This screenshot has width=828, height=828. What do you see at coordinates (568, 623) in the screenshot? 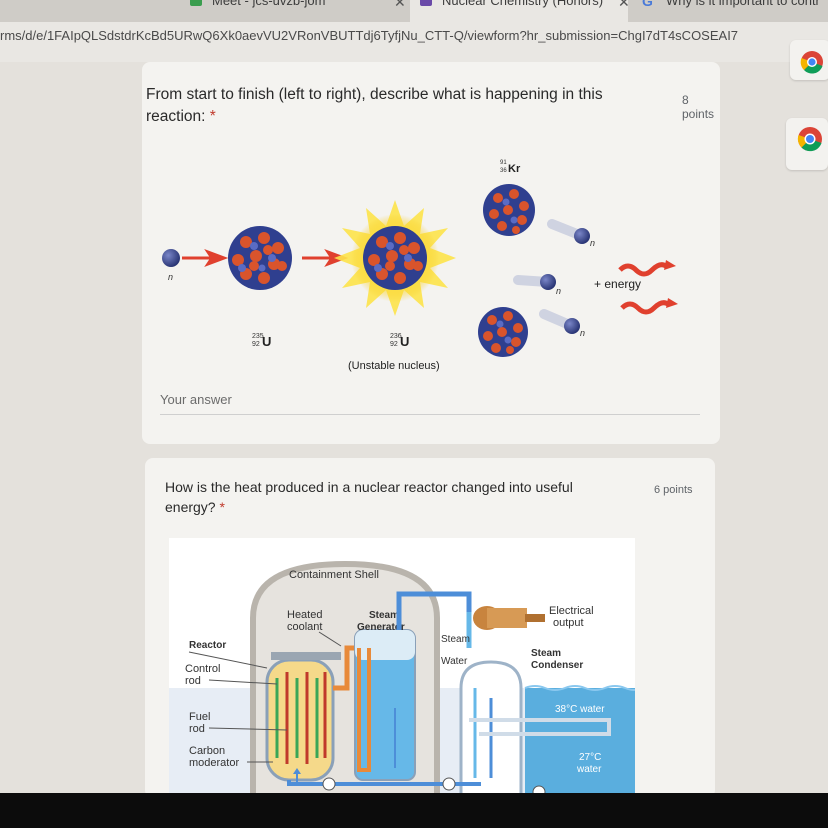
I see `svg-text: output` at bounding box center [568, 623].